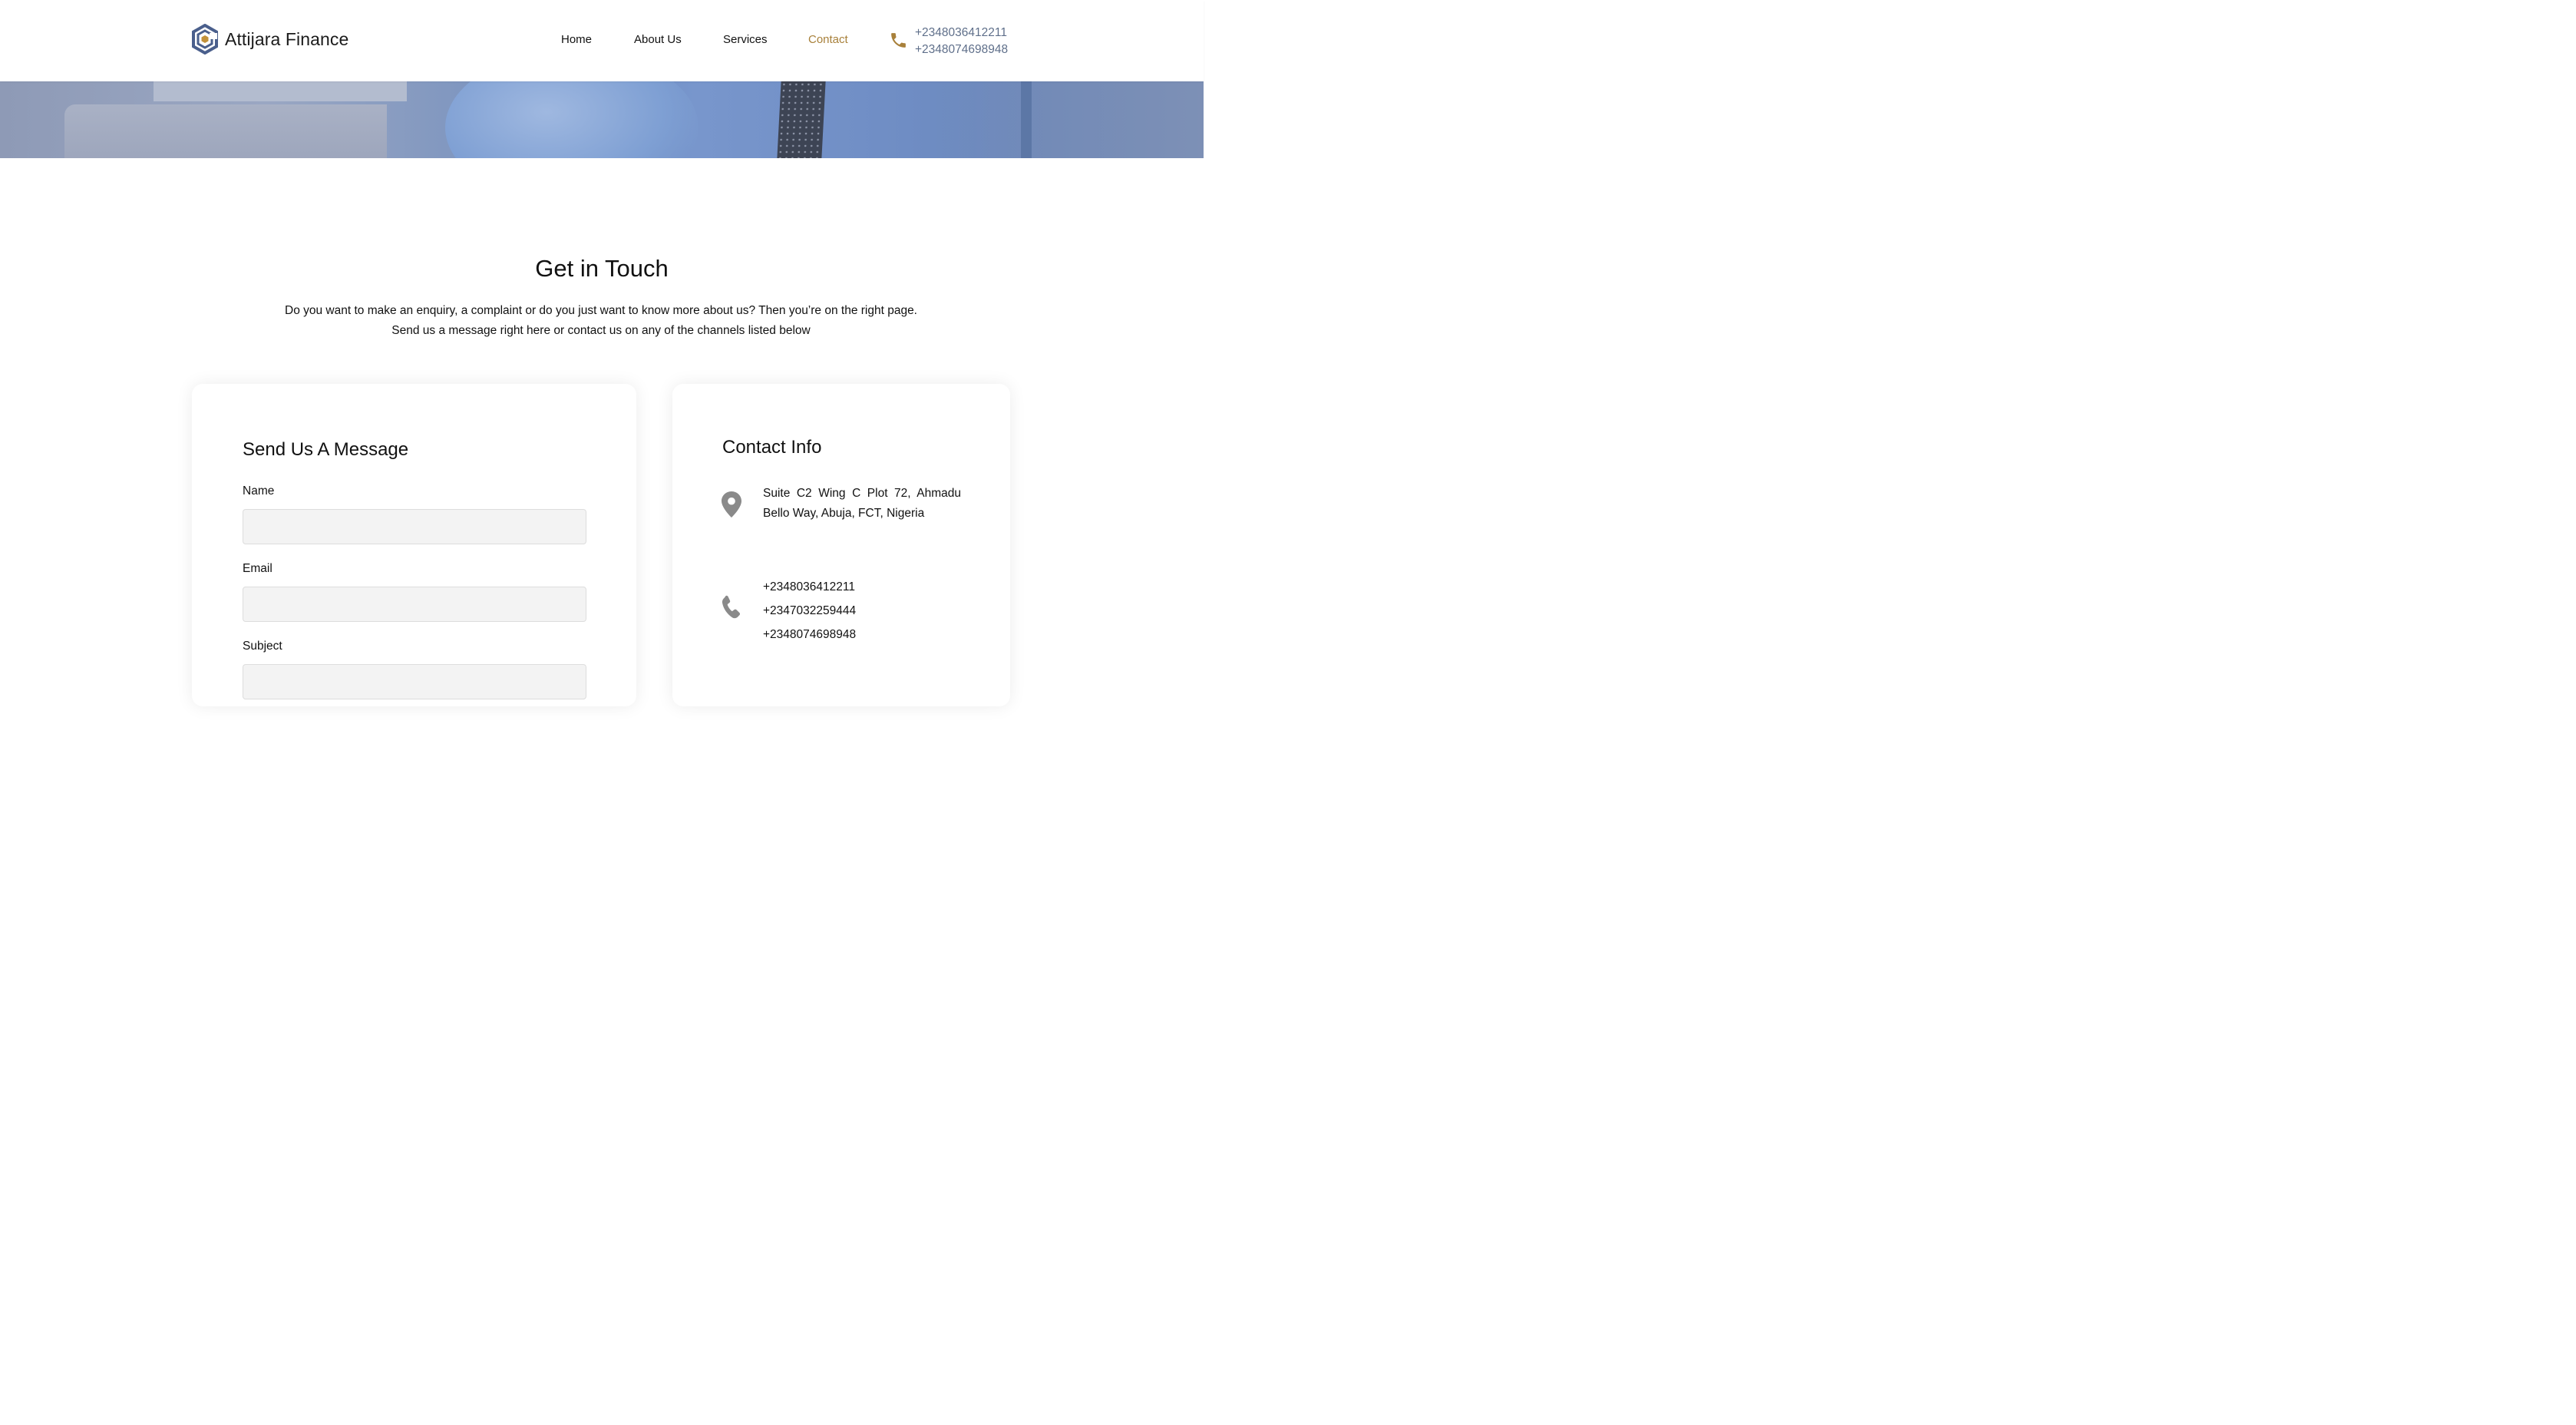  What do you see at coordinates (602, 268) in the screenshot?
I see `page-title: Get in Touch` at bounding box center [602, 268].